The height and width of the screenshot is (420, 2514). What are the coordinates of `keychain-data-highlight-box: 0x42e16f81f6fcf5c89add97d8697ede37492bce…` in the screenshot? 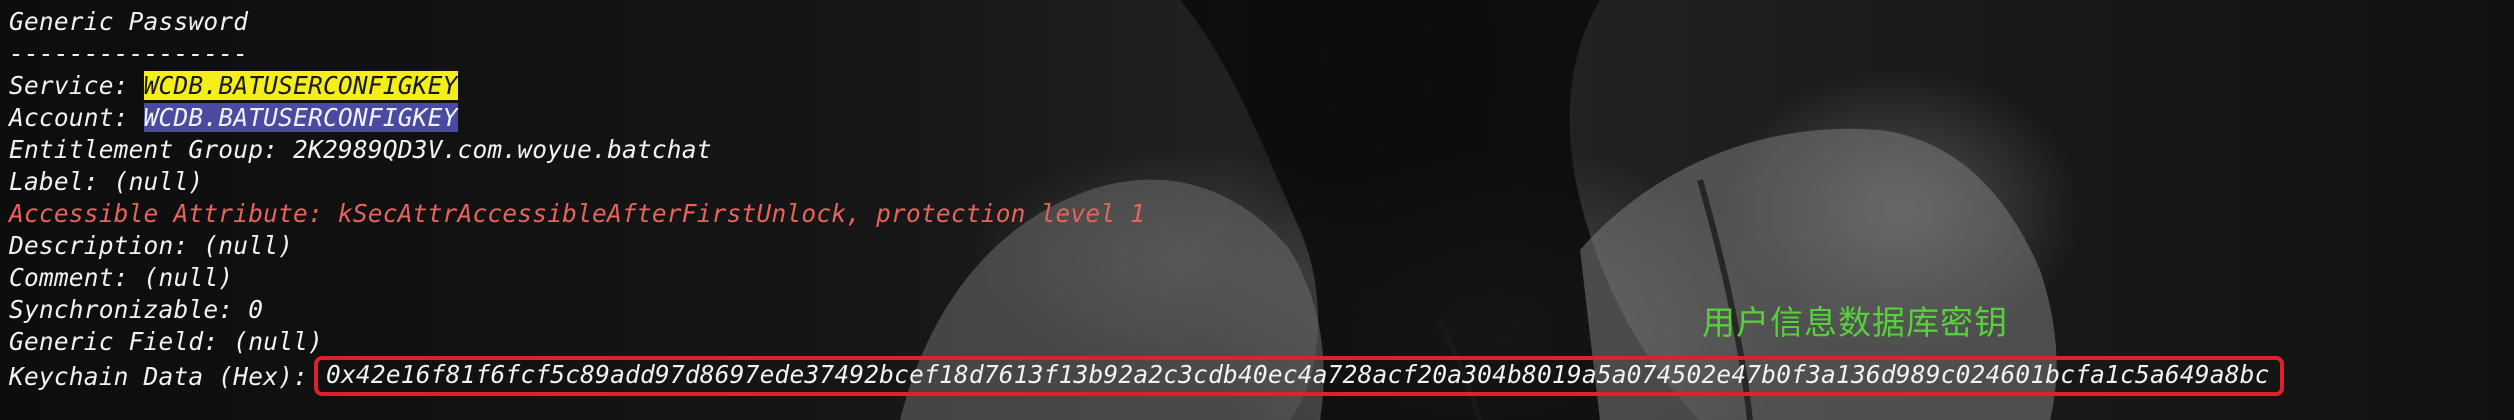 It's located at (1299, 376).